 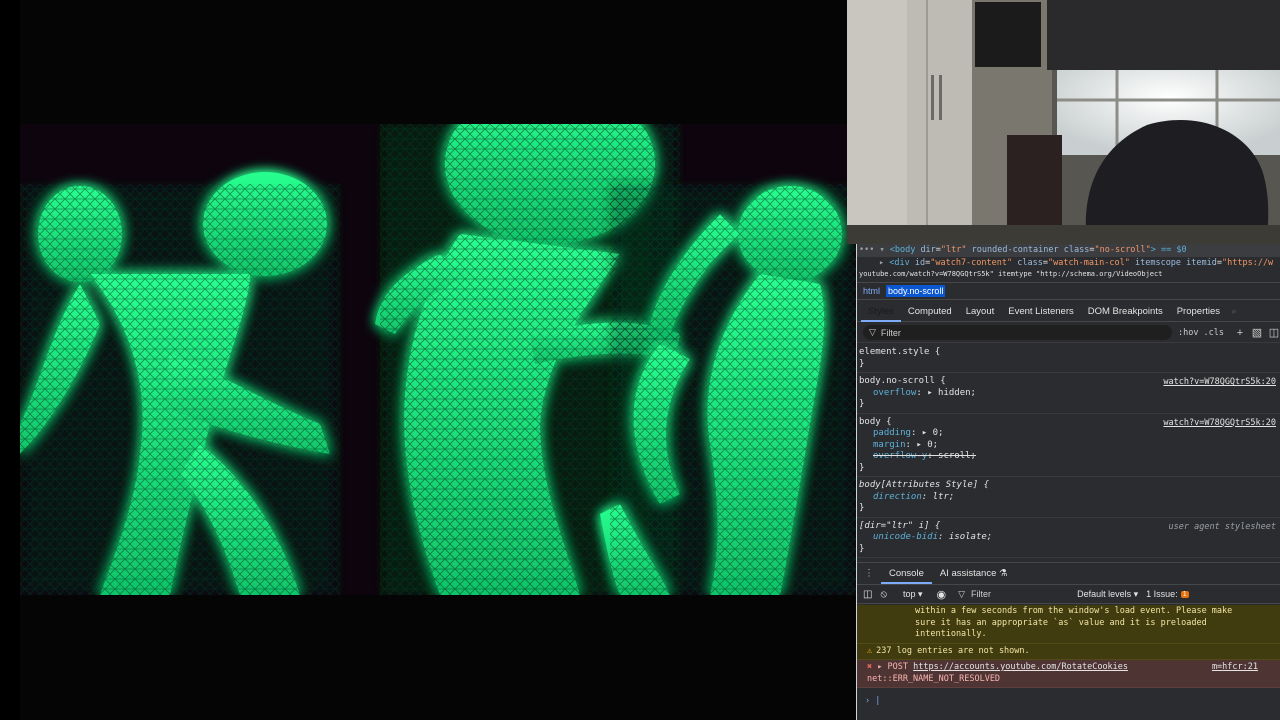 What do you see at coordinates (1068, 573) in the screenshot?
I see `drawer-tabs: ⋮ Console AI assistance ⚗` at bounding box center [1068, 573].